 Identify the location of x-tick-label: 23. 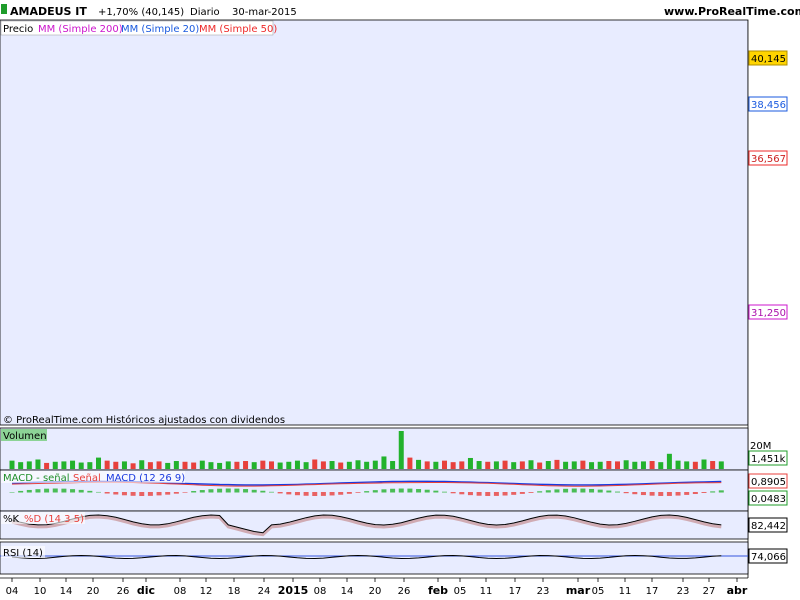
(683, 591).